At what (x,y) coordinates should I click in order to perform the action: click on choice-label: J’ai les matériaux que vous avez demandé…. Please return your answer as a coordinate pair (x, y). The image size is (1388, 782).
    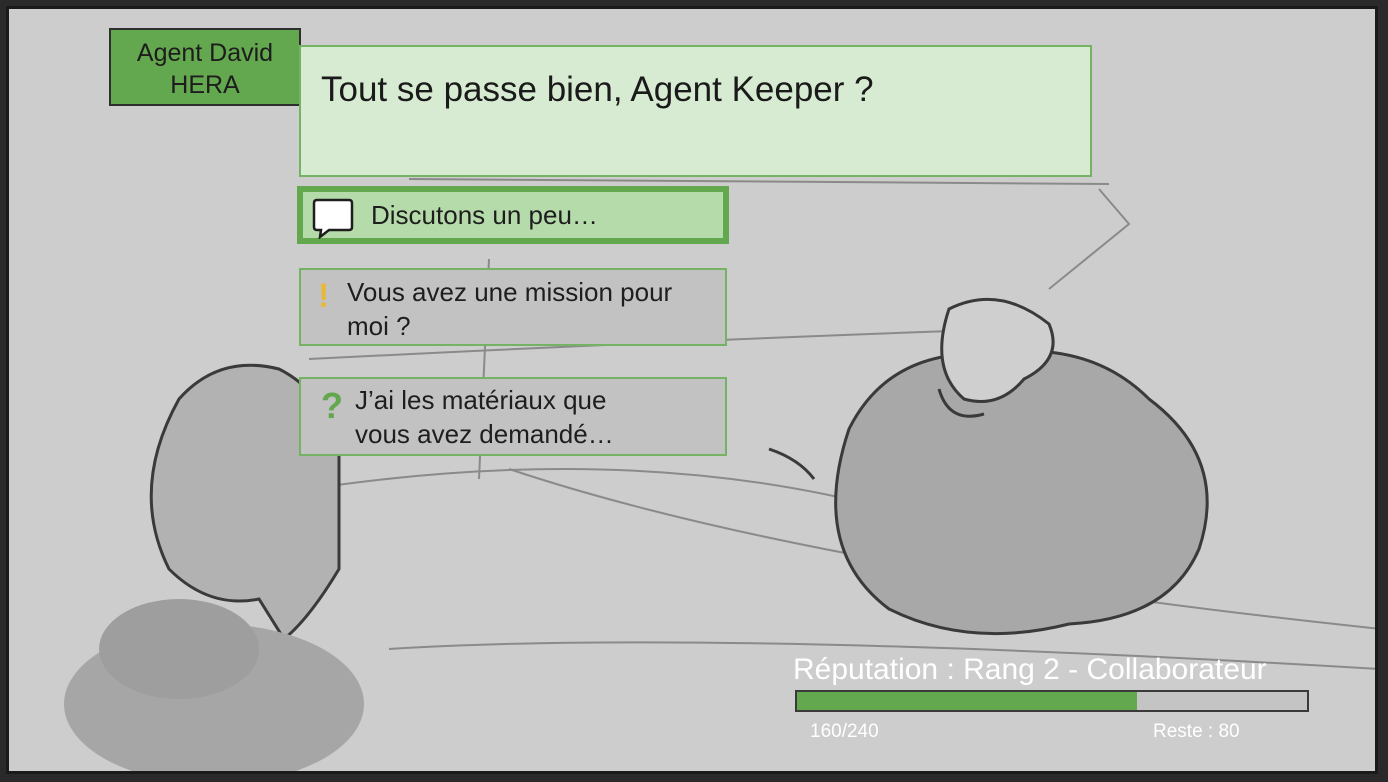
    Looking at the image, I should click on (484, 417).